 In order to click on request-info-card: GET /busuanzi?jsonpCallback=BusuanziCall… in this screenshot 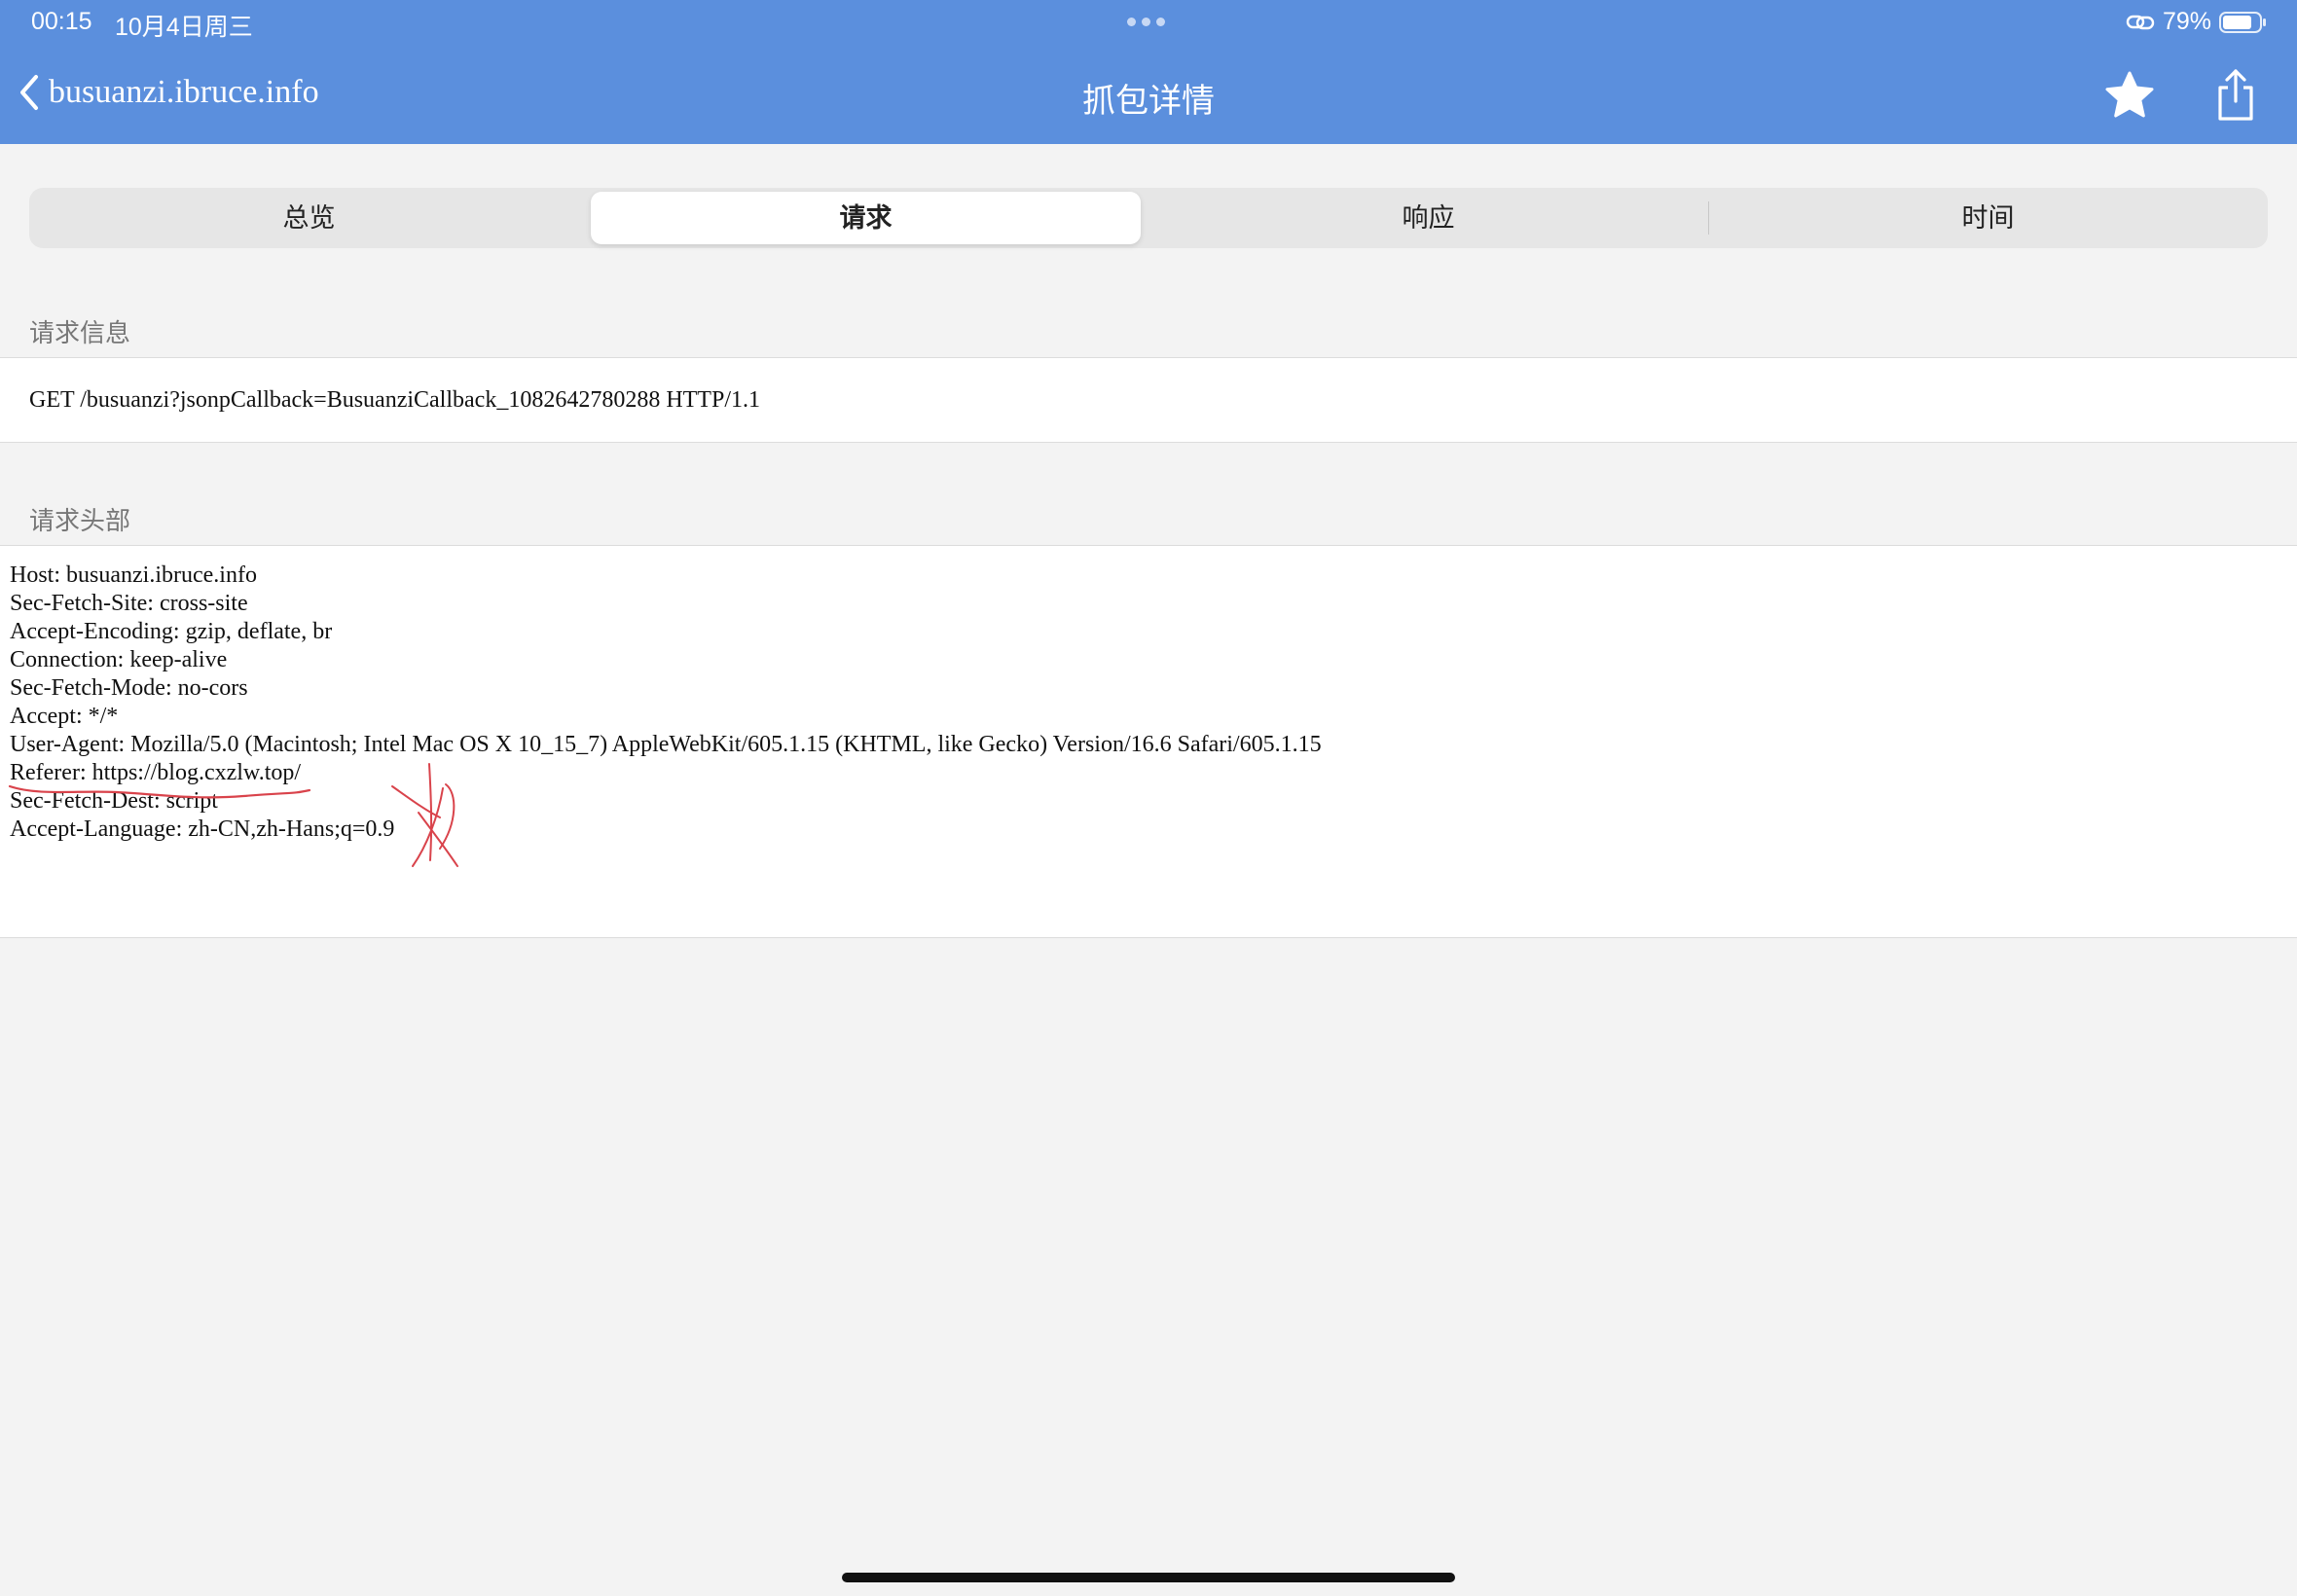, I will do `click(1148, 400)`.